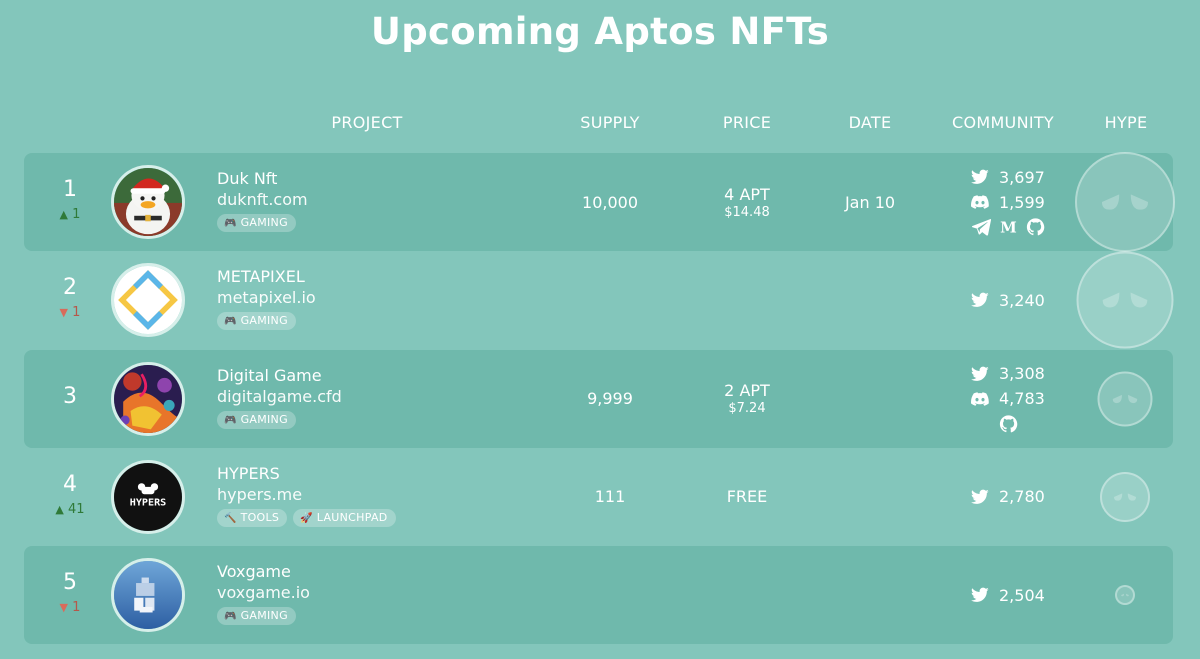 This screenshot has height=659, width=1200. Describe the element at coordinates (306, 474) in the screenshot. I see `project-name: HYPERS` at that location.